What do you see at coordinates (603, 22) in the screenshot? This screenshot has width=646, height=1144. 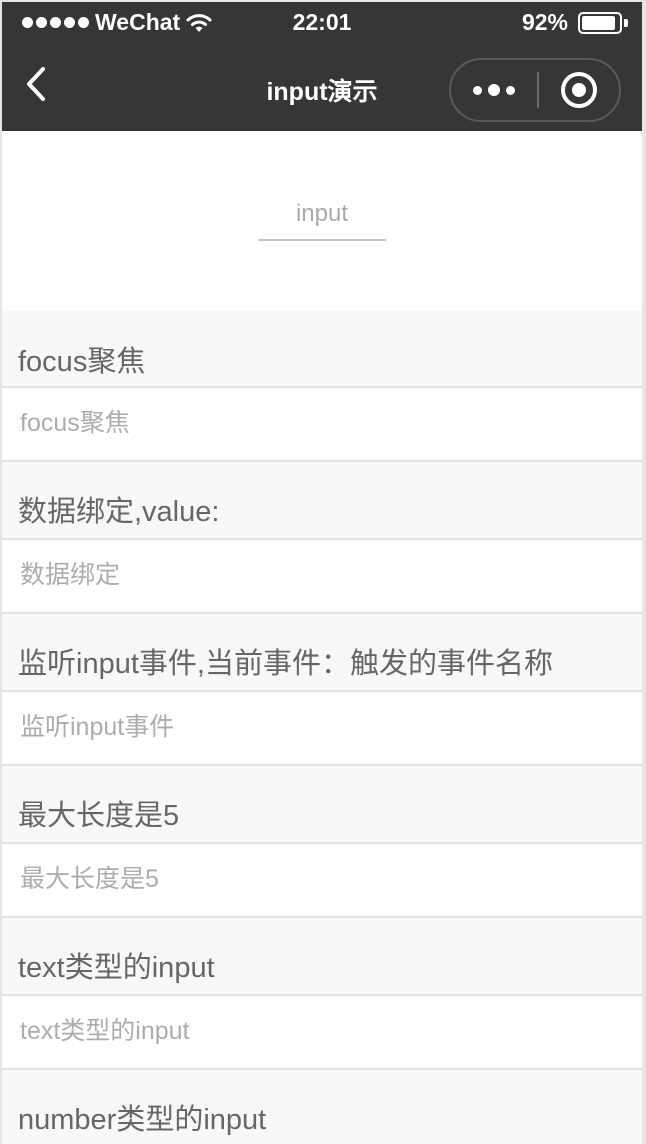 I see `battery-icon` at bounding box center [603, 22].